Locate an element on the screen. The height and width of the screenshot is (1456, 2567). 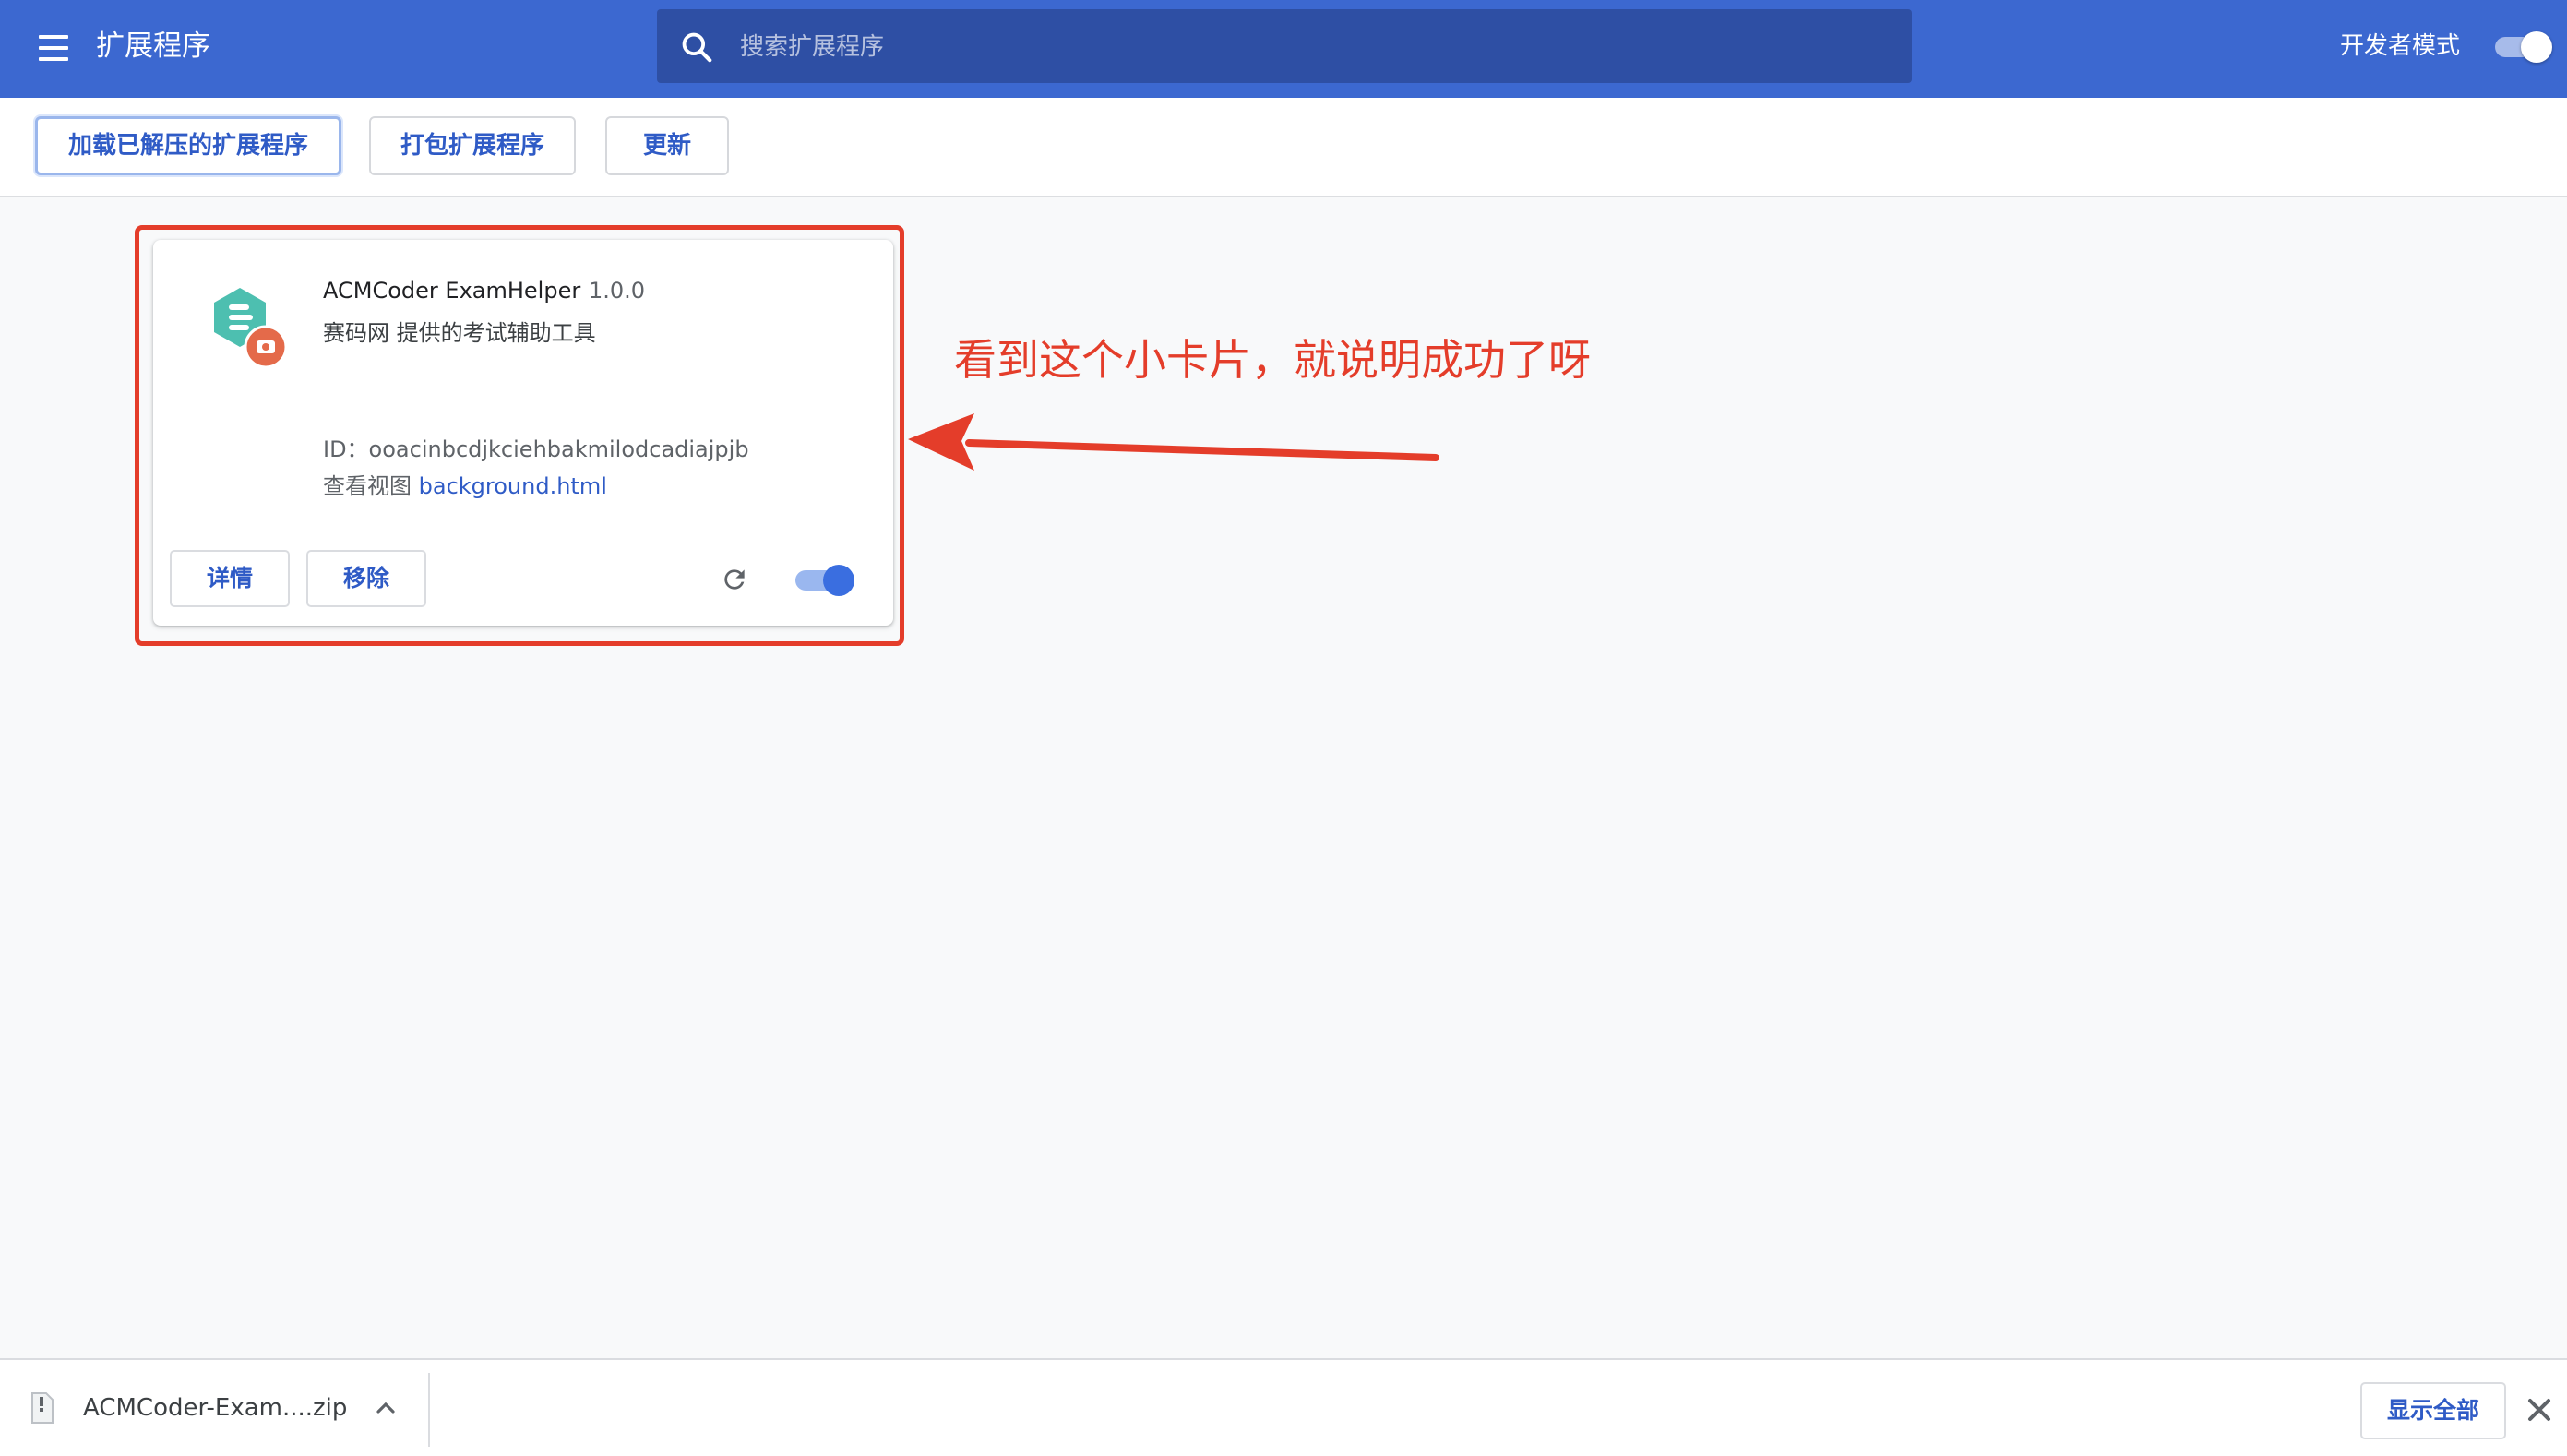
annotation-arrow-icon is located at coordinates (1173, 442).